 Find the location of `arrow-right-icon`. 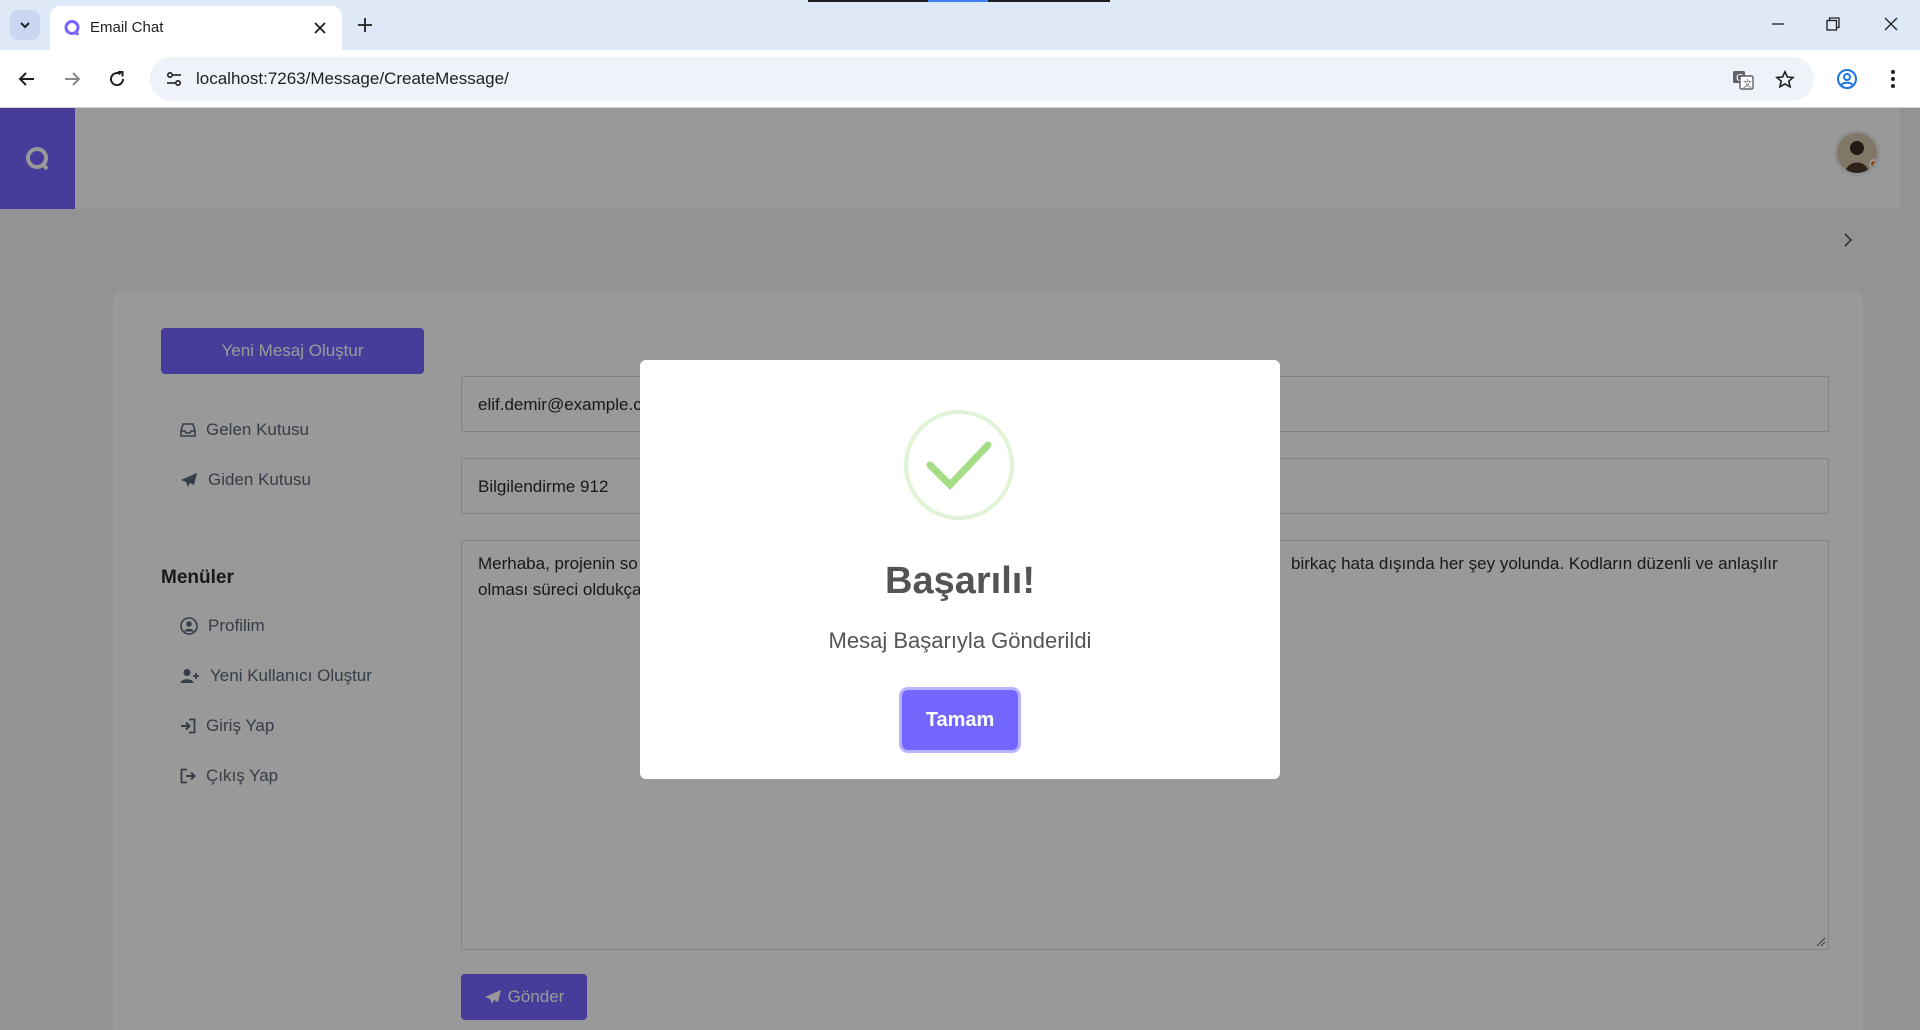

arrow-right-icon is located at coordinates (73, 79).